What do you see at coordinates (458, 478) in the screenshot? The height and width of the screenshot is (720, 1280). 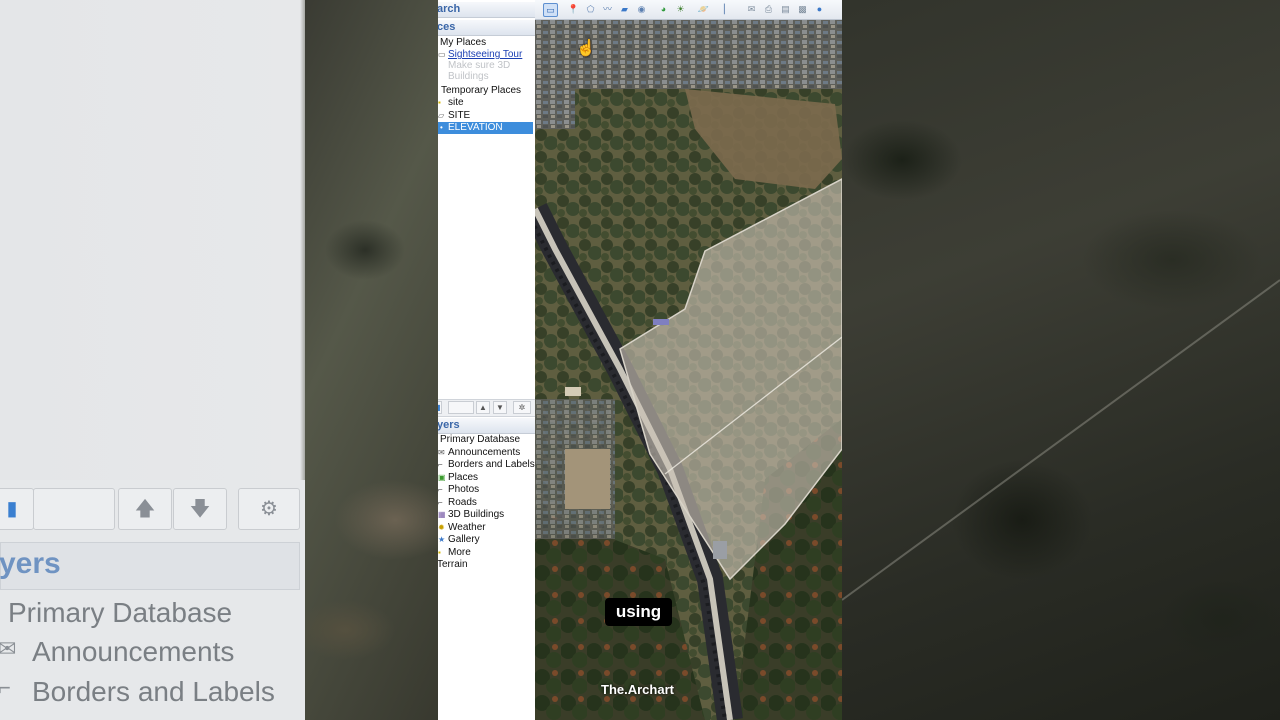 I see `layer-places: ▣ Places` at bounding box center [458, 478].